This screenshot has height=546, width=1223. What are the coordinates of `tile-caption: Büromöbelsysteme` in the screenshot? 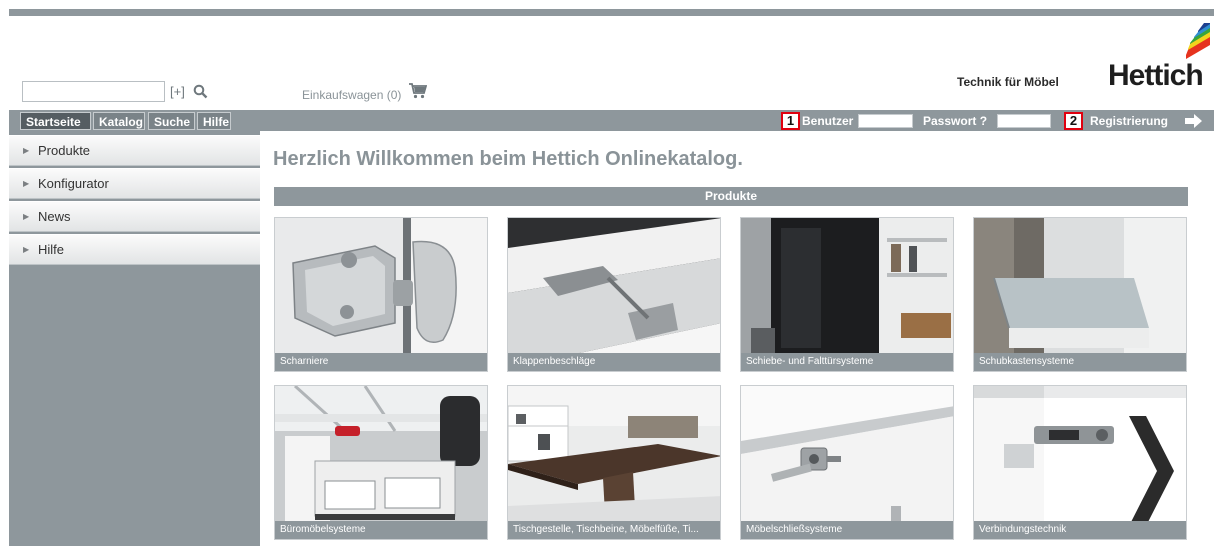 It's located at (381, 530).